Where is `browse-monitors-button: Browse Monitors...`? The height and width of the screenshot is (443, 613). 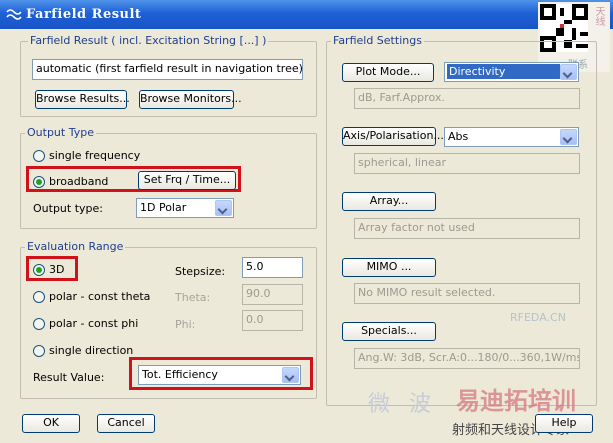 browse-monitors-button: Browse Monitors... is located at coordinates (190, 99).